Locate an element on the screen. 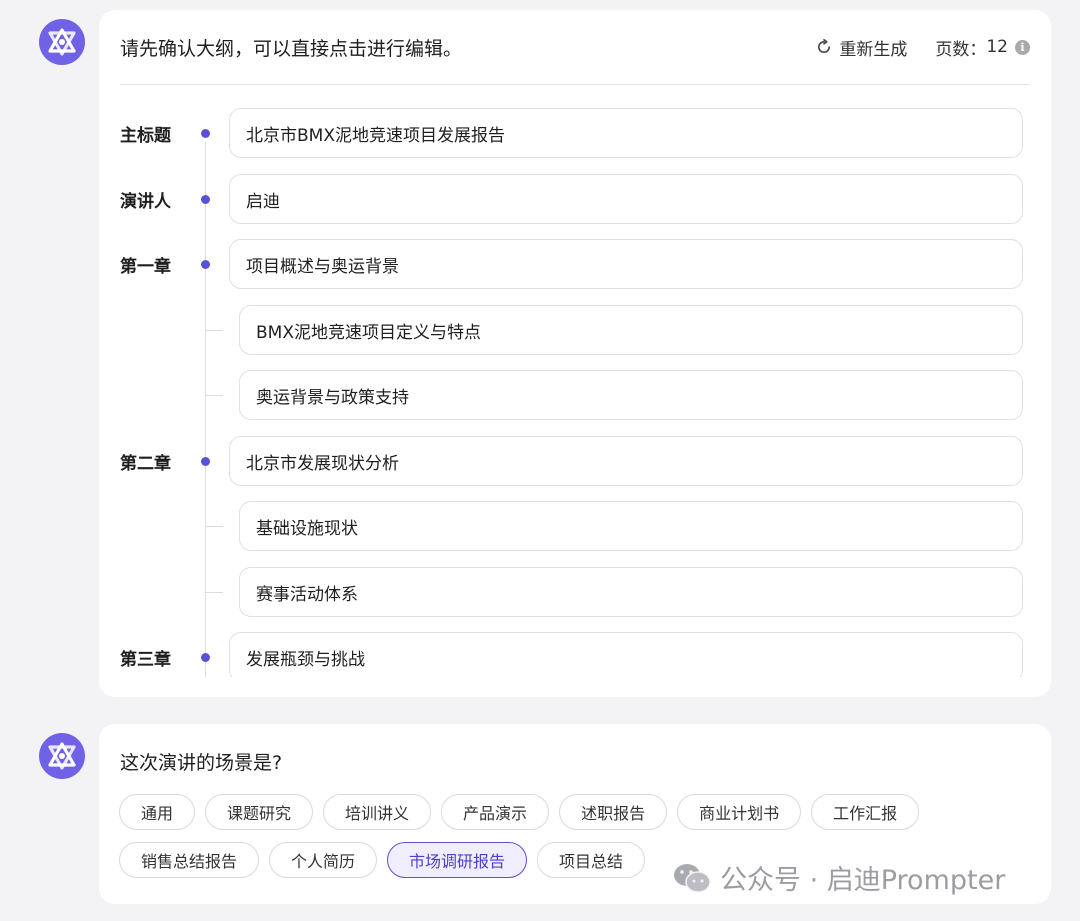  scene-option-chip: 市场调研报告 is located at coordinates (457, 860).